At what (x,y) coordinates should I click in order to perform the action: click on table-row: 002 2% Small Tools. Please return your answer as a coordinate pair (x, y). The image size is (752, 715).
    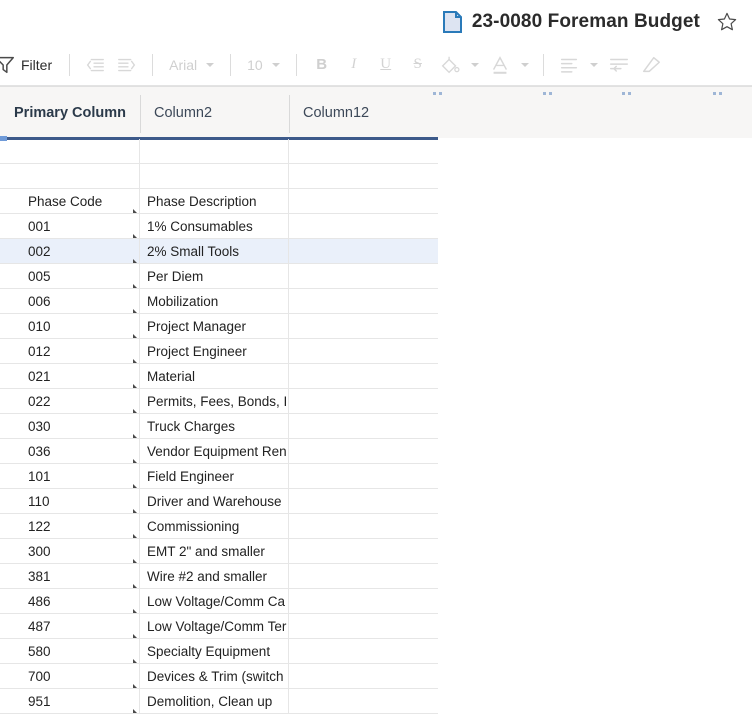
    Looking at the image, I should click on (219, 251).